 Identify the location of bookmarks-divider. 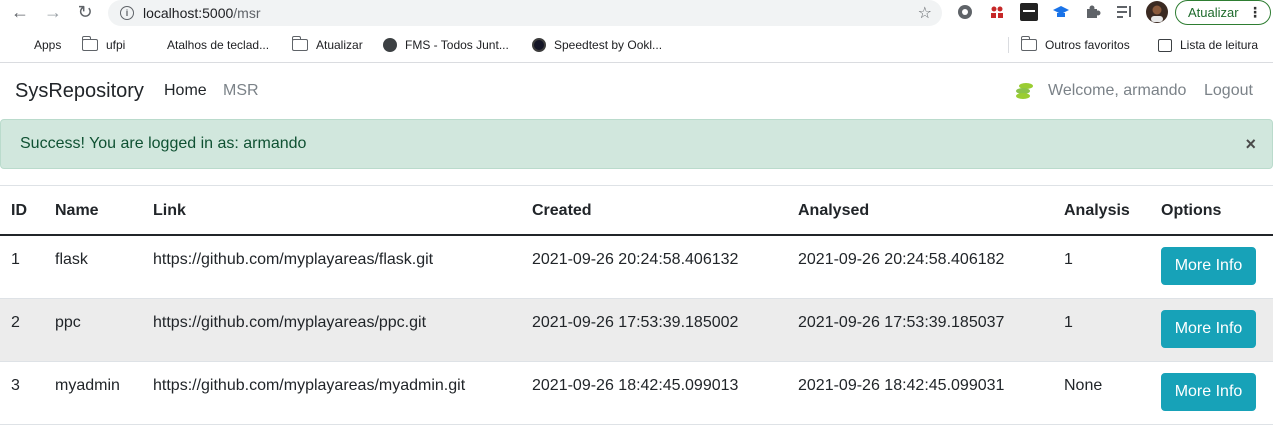
(1008, 45).